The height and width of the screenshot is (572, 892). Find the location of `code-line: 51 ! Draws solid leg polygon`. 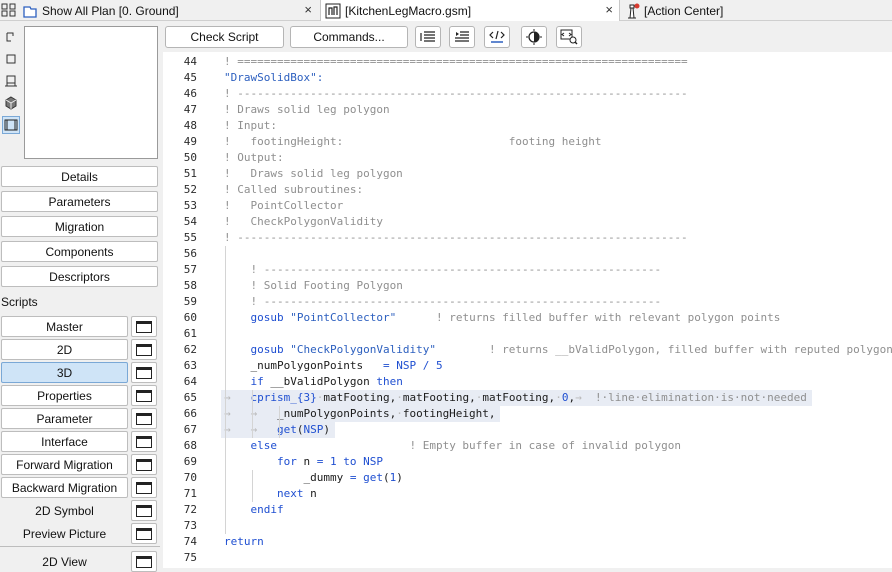

code-line: 51 ! Draws solid leg polygon is located at coordinates (527, 174).